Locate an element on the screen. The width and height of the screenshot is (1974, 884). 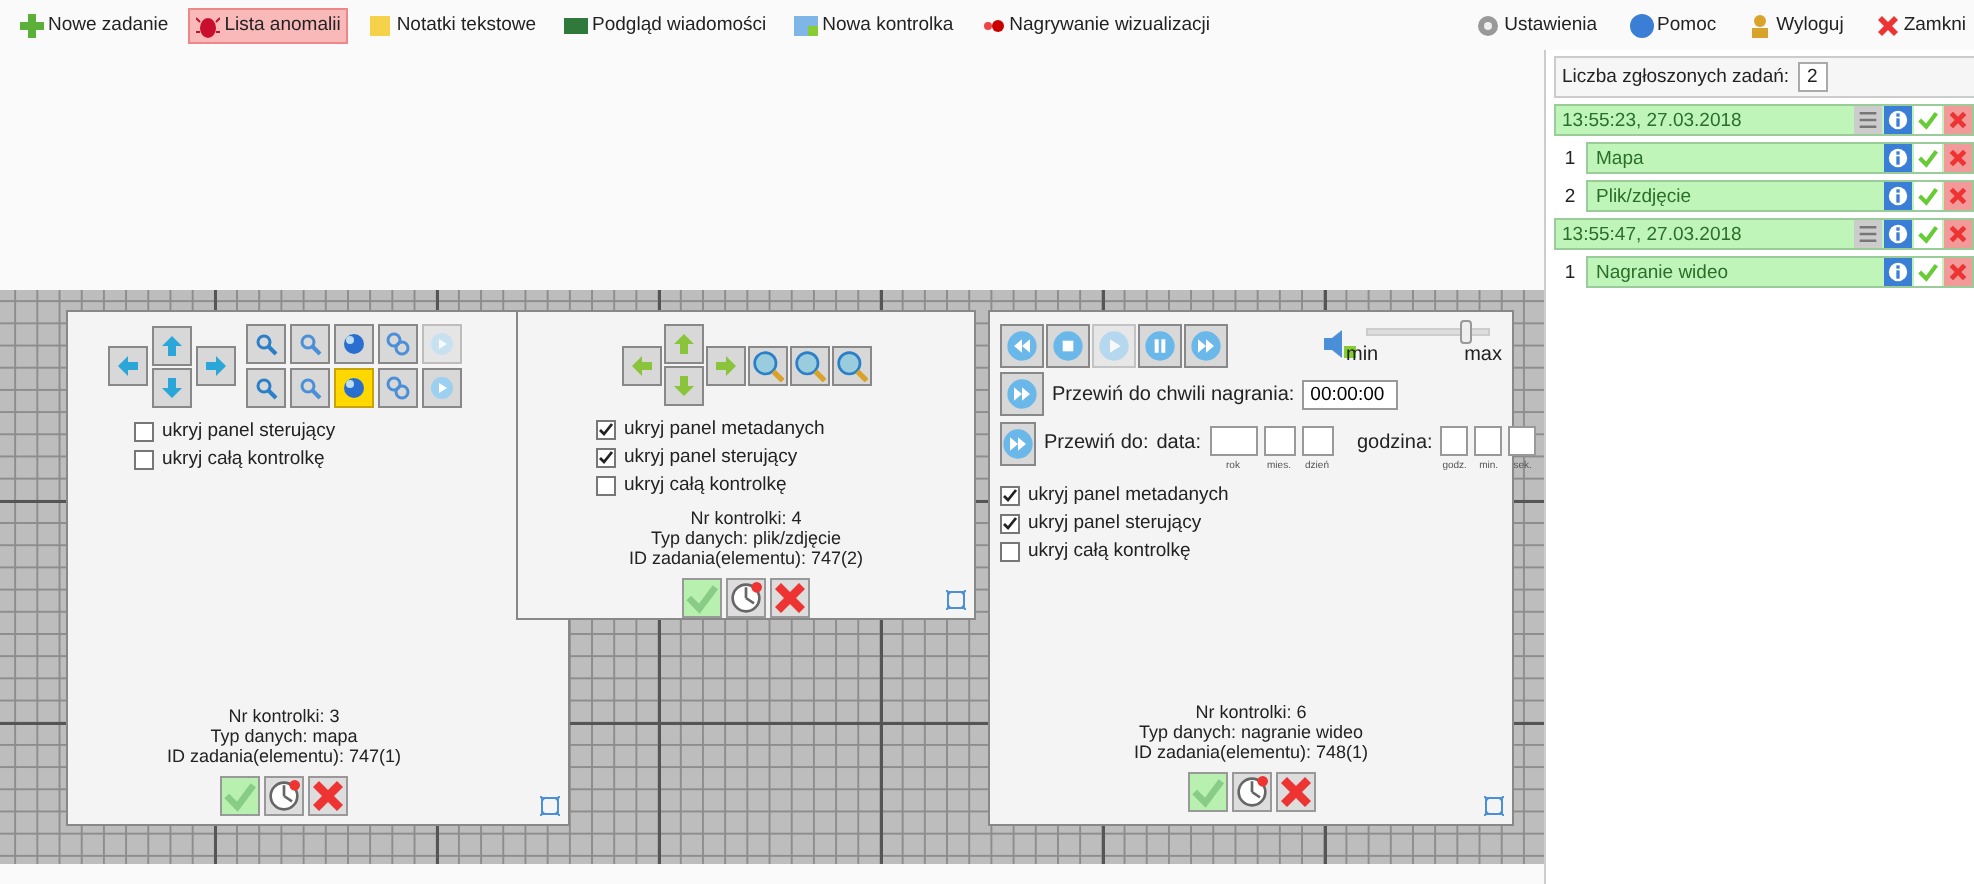
control-info: ID zadania(elementu): 747(1) is located at coordinates (284, 756).